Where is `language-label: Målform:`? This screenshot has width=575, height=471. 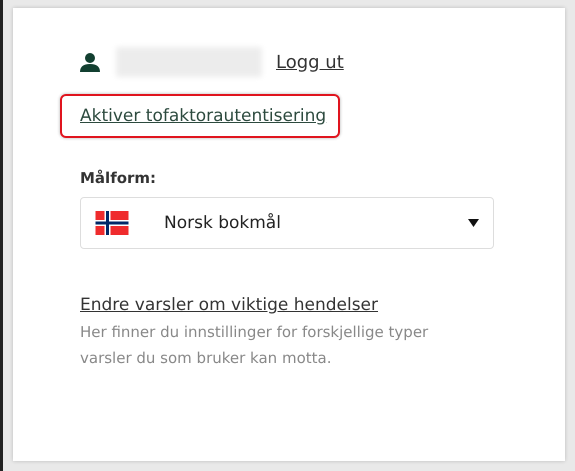
language-label: Målform: is located at coordinates (119, 178).